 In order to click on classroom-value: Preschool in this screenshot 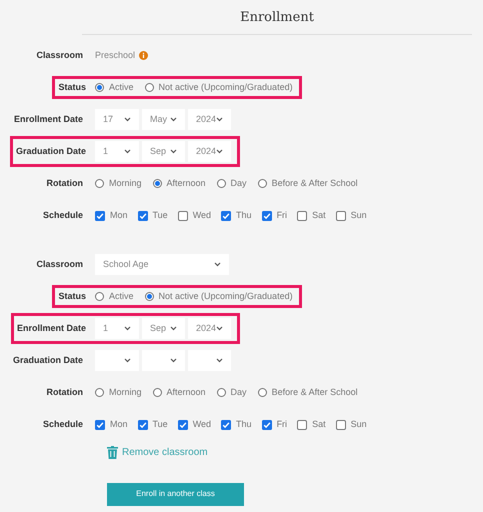, I will do `click(115, 55)`.